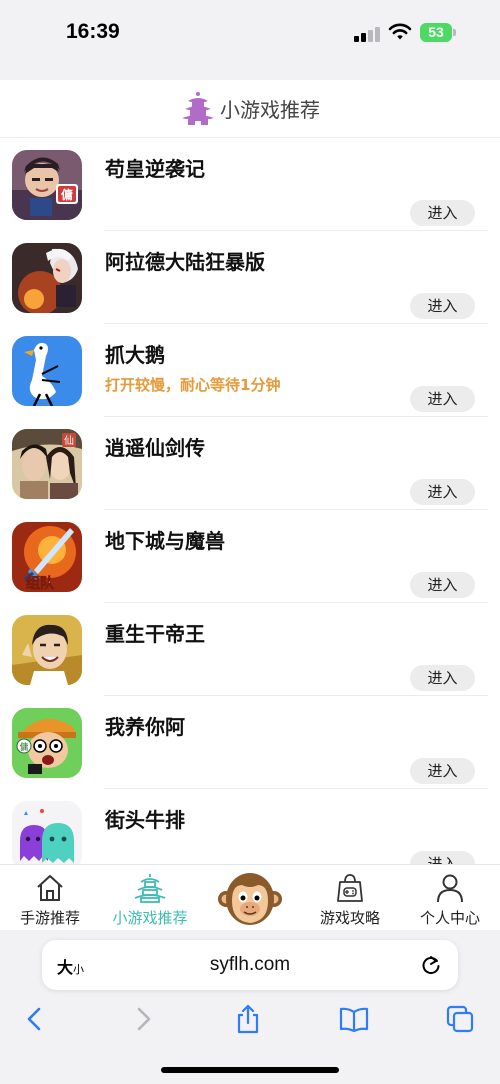 This screenshot has width=500, height=1084. I want to click on tab-personal-center: 个人中心, so click(450, 898).